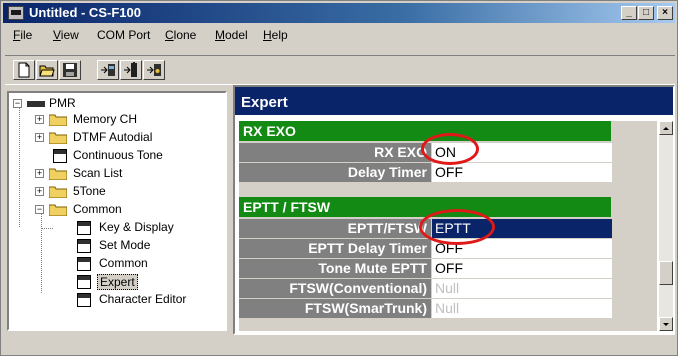 This screenshot has width=678, height=356. Describe the element at coordinates (522, 308) in the screenshot. I see `ftsw-smartrunk-value: Null` at that location.